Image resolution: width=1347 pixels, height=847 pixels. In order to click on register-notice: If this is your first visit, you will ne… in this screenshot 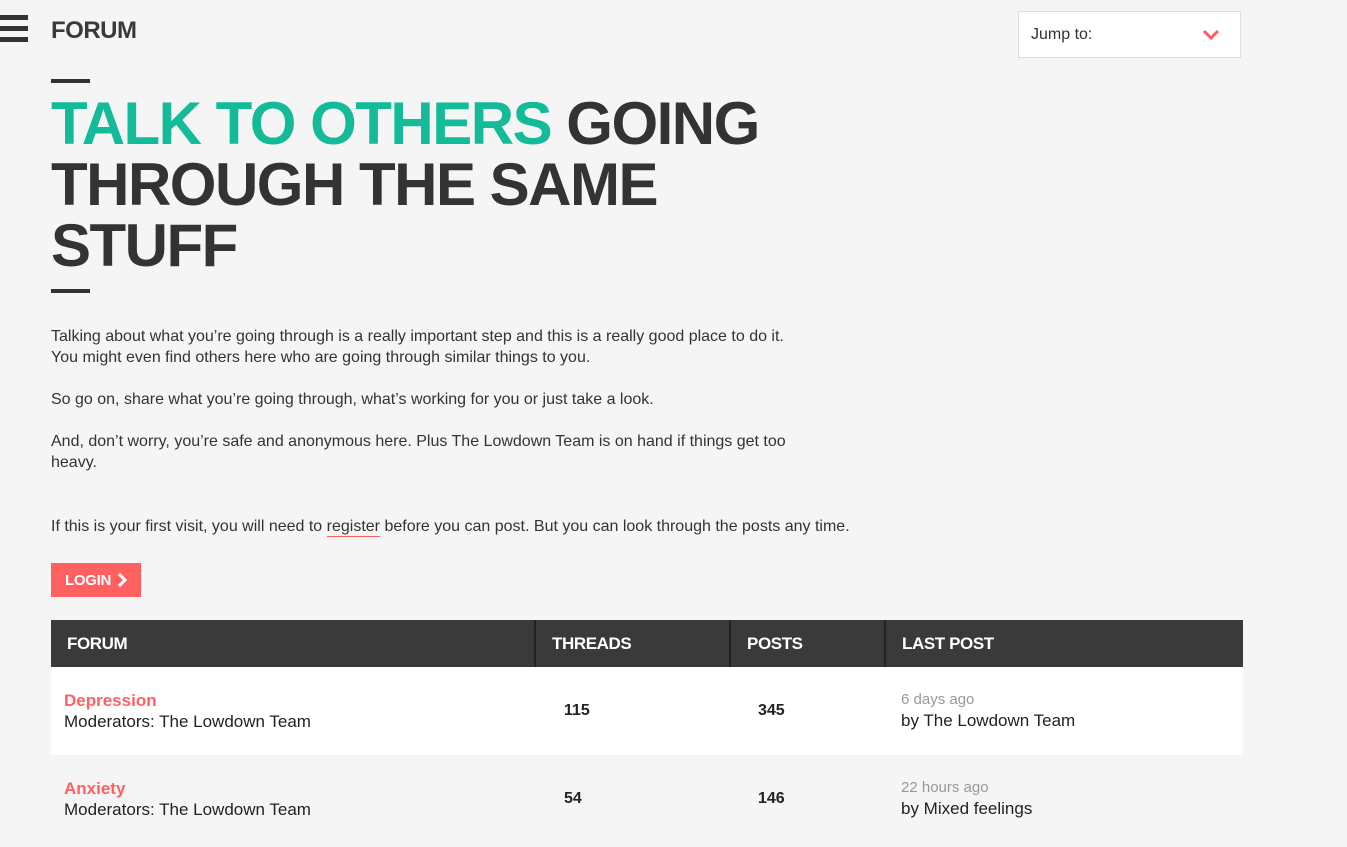, I will do `click(450, 527)`.